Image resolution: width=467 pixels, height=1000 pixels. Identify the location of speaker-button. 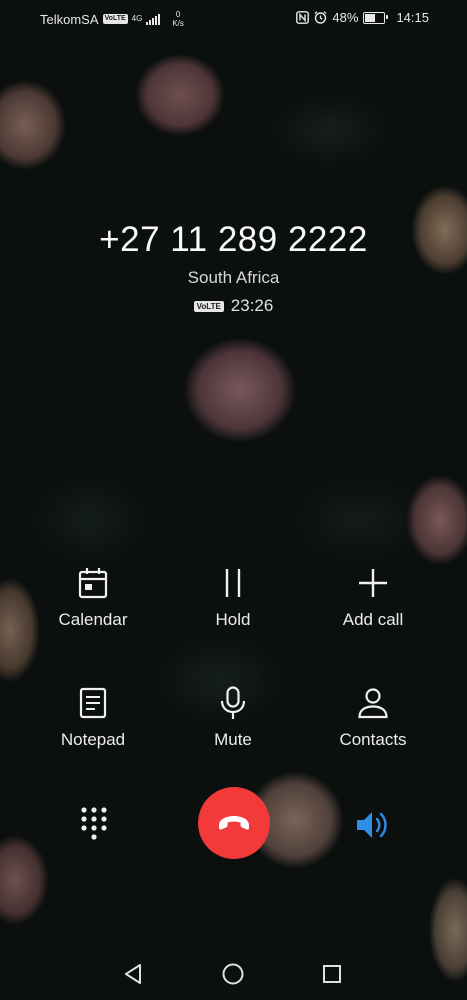
(373, 825).